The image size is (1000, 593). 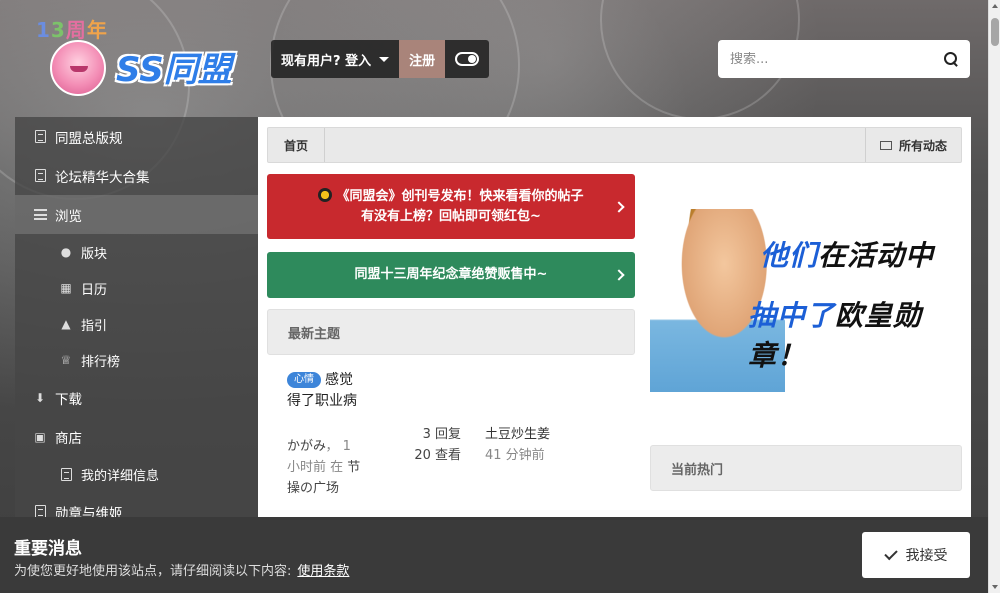 What do you see at coordinates (515, 455) in the screenshot?
I see `last-post-time: 41 分钟前` at bounding box center [515, 455].